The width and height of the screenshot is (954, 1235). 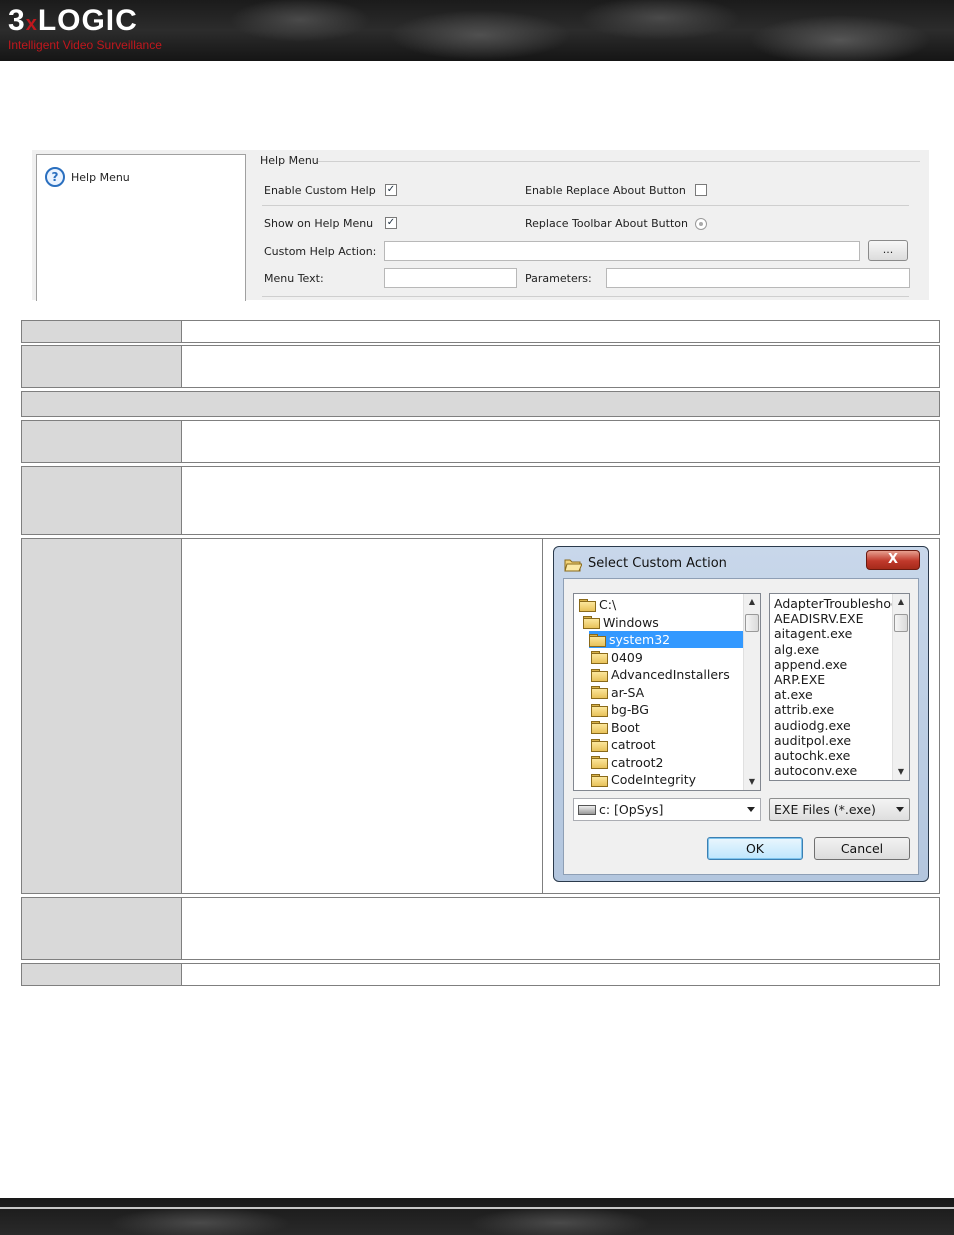 I want to click on folder-item: CodeIntegrity, so click(x=667, y=779).